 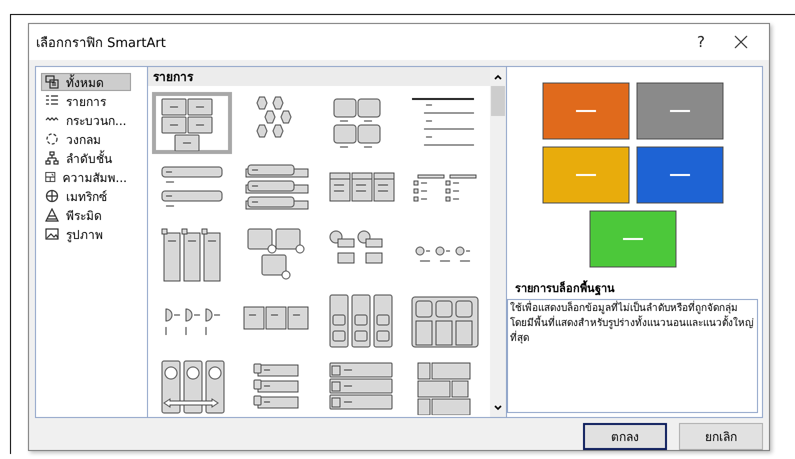 What do you see at coordinates (86, 82) in the screenshot?
I see `category-item: ทั้งหมด` at bounding box center [86, 82].